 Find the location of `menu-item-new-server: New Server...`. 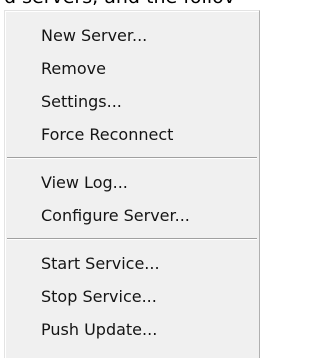

menu-item-new-server: New Server... is located at coordinates (132, 36).